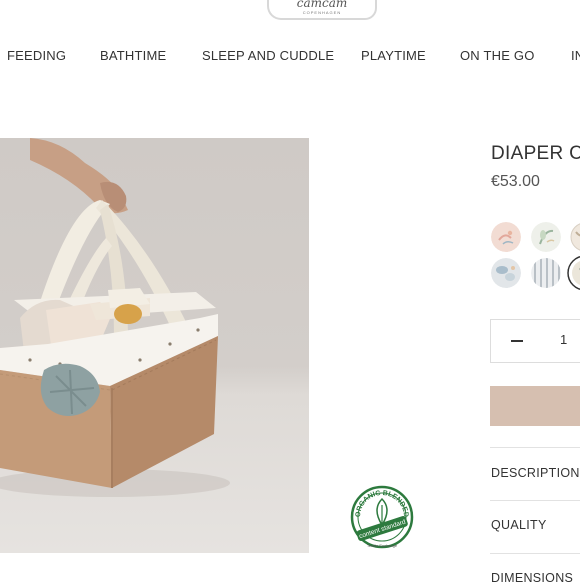 The image size is (580, 585). I want to click on swatch-beige-partial-icon, so click(575, 237).